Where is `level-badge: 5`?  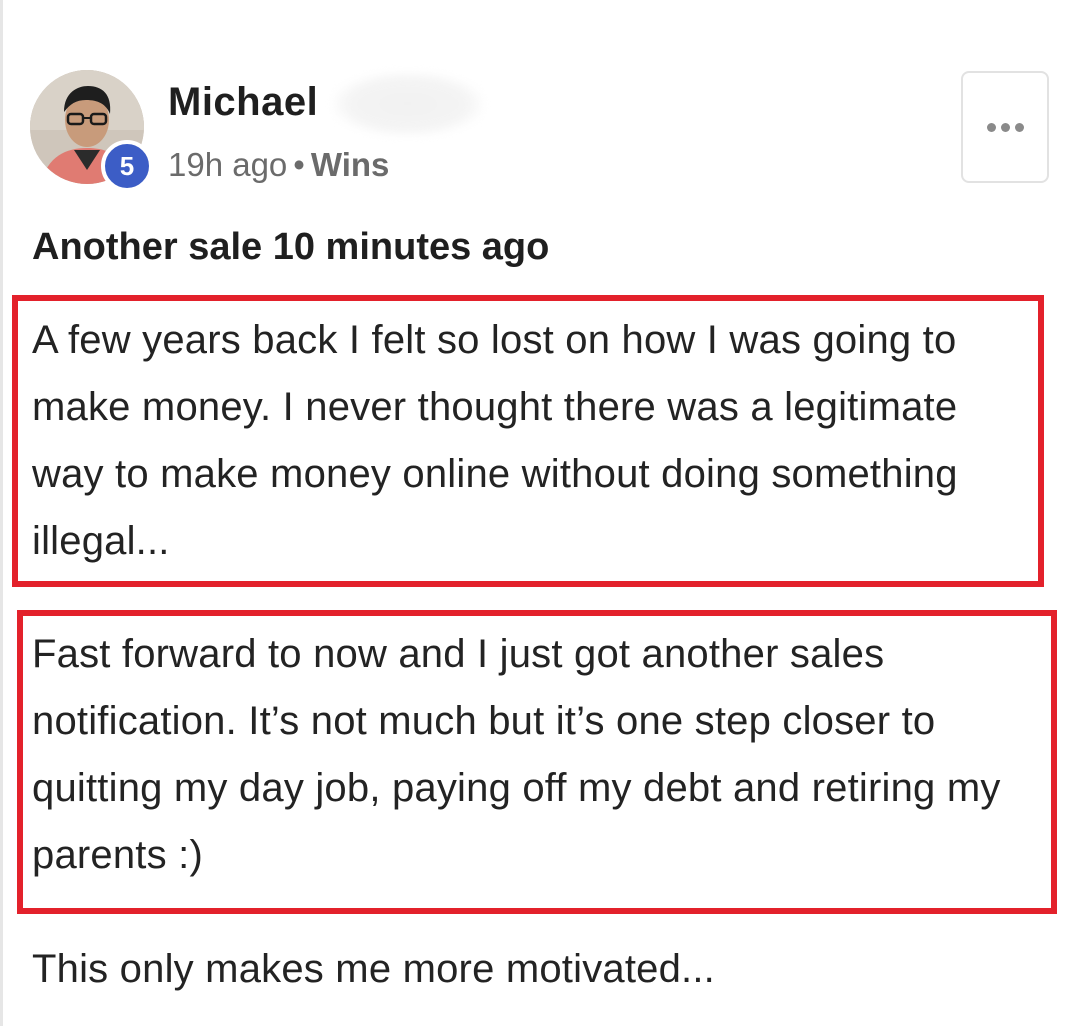
level-badge: 5 is located at coordinates (127, 166).